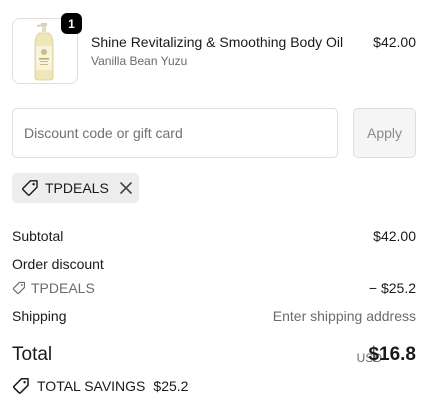  Describe the element at coordinates (214, 236) in the screenshot. I see `subtotal-row: Subtotal $42.00` at that location.